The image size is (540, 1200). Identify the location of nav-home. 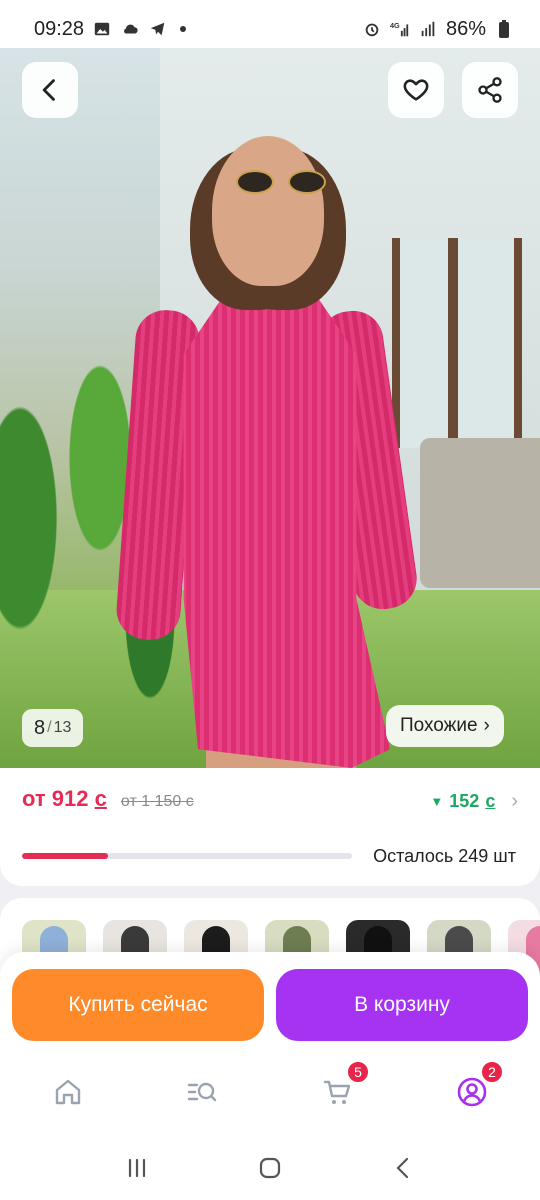
(68, 1092).